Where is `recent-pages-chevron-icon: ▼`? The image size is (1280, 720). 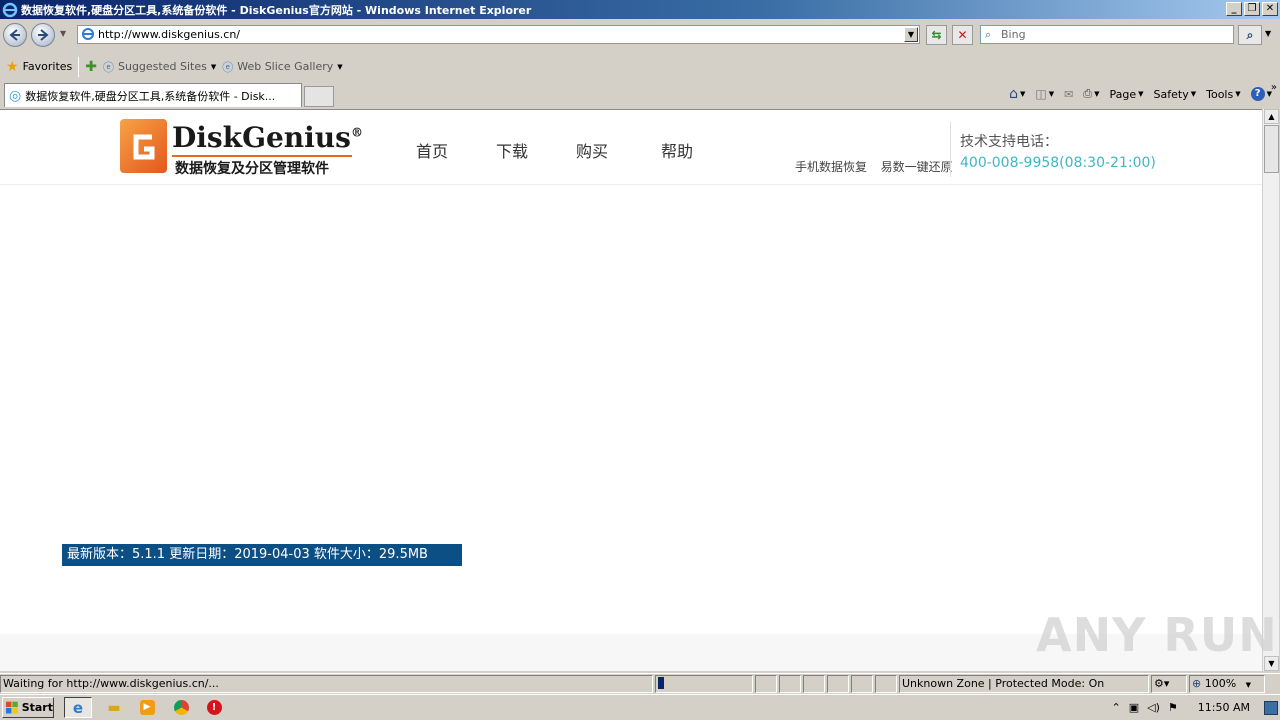
recent-pages-chevron-icon: ▼ is located at coordinates (63, 33).